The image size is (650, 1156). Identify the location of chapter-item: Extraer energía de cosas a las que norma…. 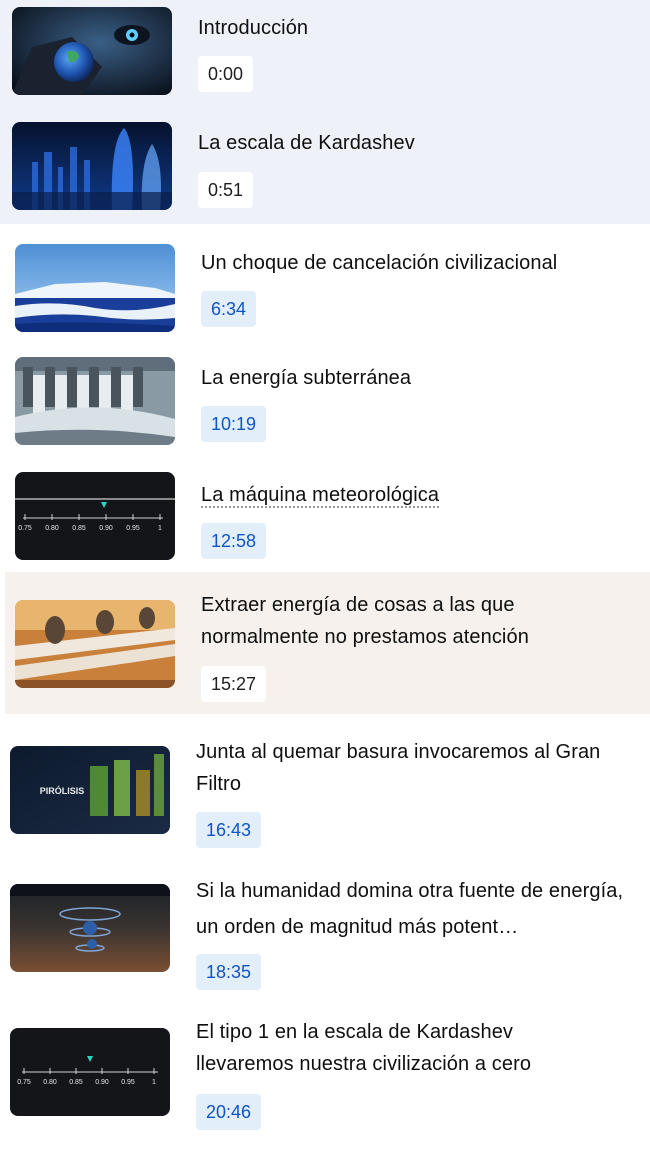
(327, 643).